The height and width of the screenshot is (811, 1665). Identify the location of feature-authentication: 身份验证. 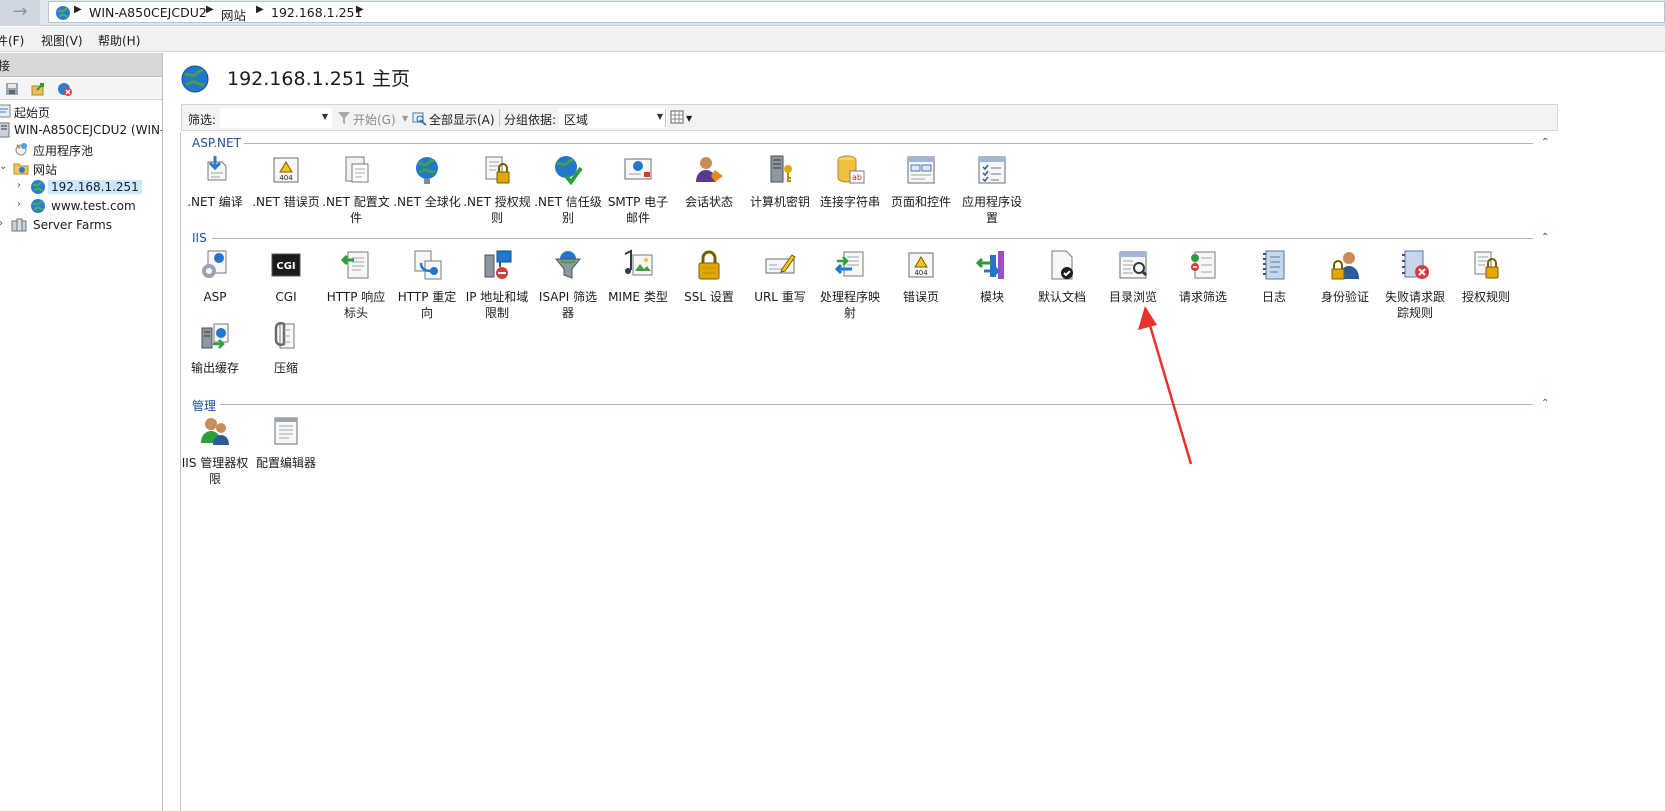
(1345, 277).